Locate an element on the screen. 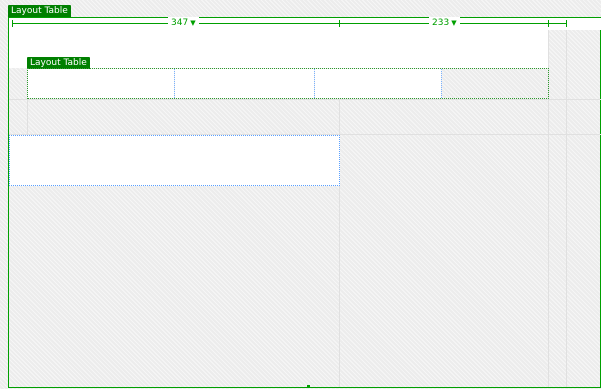  column-width-value: 347 is located at coordinates (180, 23).